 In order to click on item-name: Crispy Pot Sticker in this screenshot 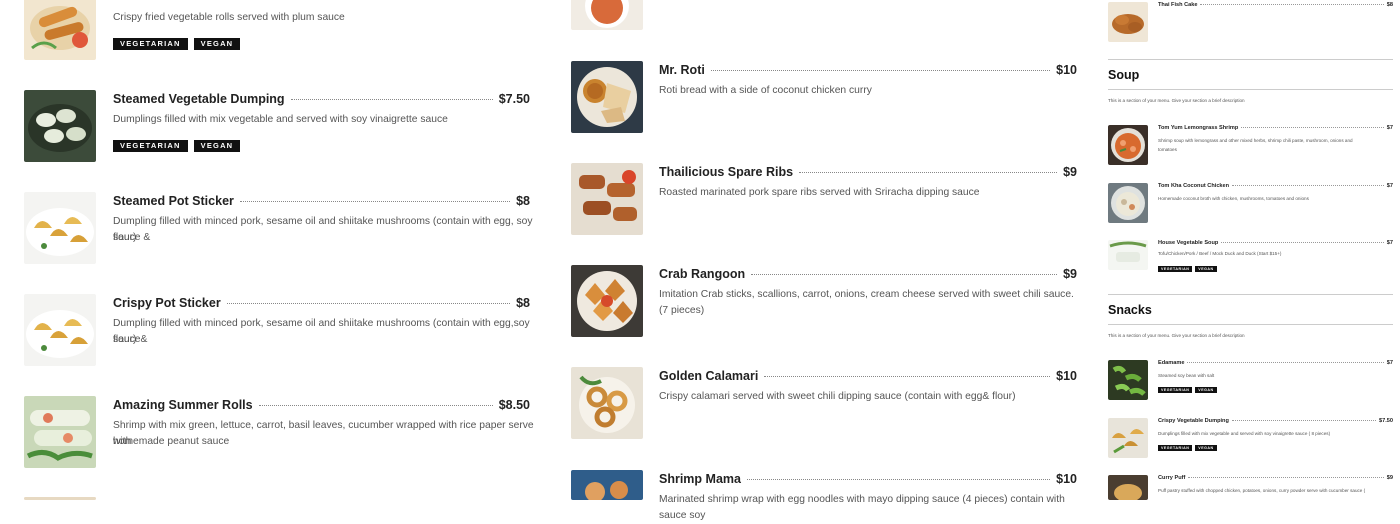, I will do `click(167, 303)`.